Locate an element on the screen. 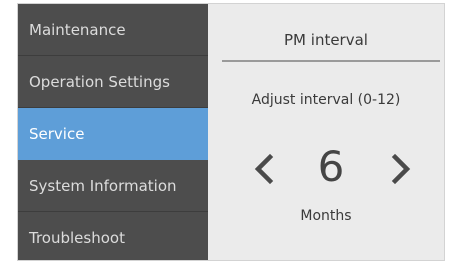 Image resolution: width=457 pixels, height=264 pixels. sidebar-item-service: Service is located at coordinates (113, 134).